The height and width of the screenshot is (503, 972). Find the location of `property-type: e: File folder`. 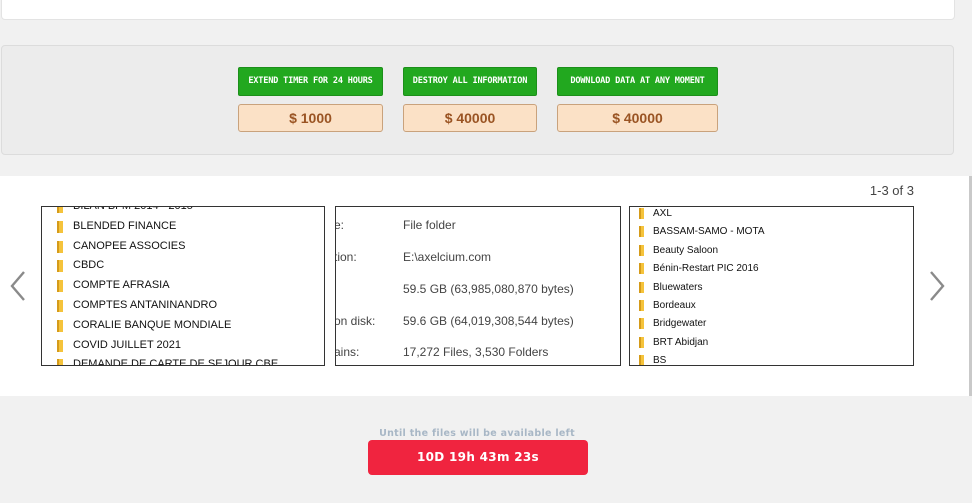

property-type: e: File folder is located at coordinates (478, 228).